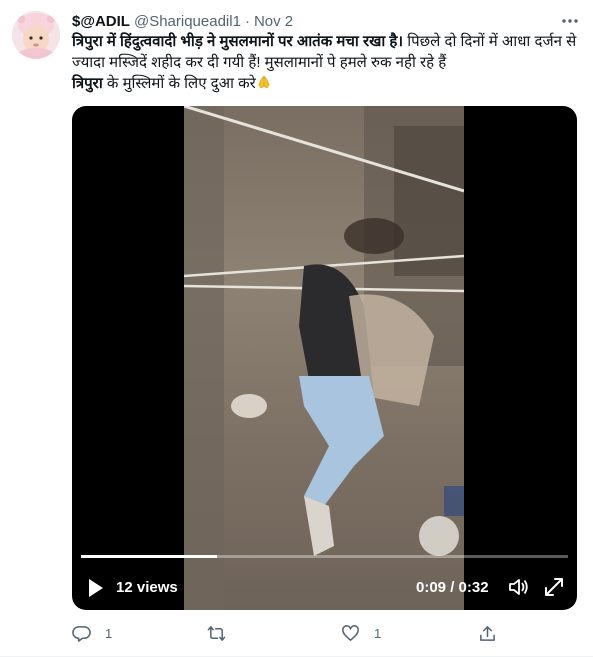 The image size is (593, 657). I want to click on praying-hands-icon, so click(264, 85).